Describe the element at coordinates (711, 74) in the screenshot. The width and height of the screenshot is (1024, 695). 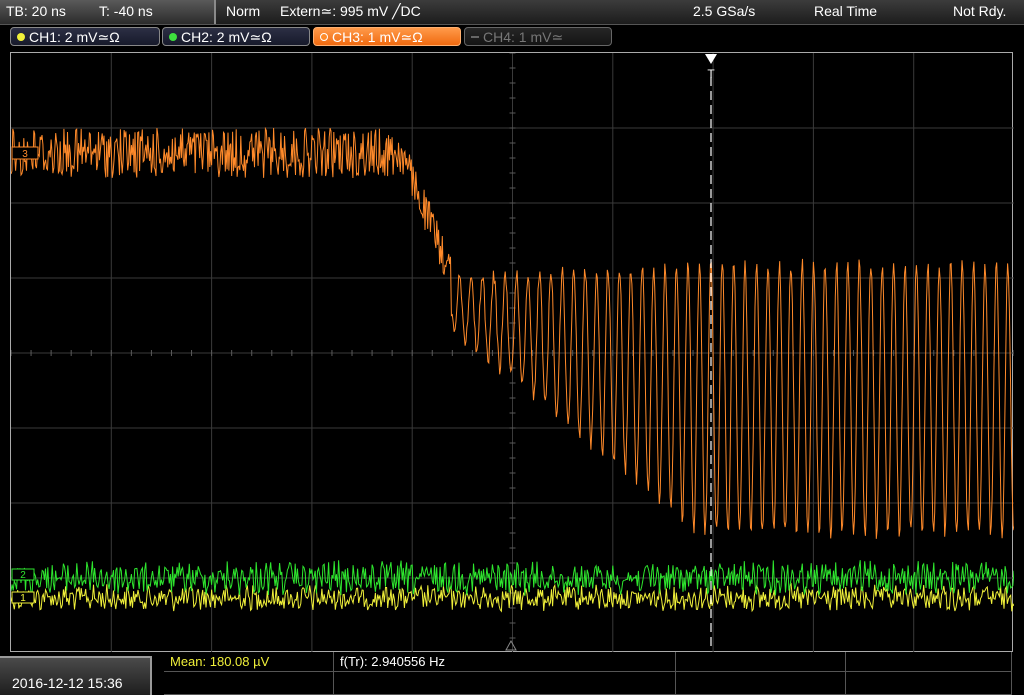
I see `trigger-marker: T` at that location.